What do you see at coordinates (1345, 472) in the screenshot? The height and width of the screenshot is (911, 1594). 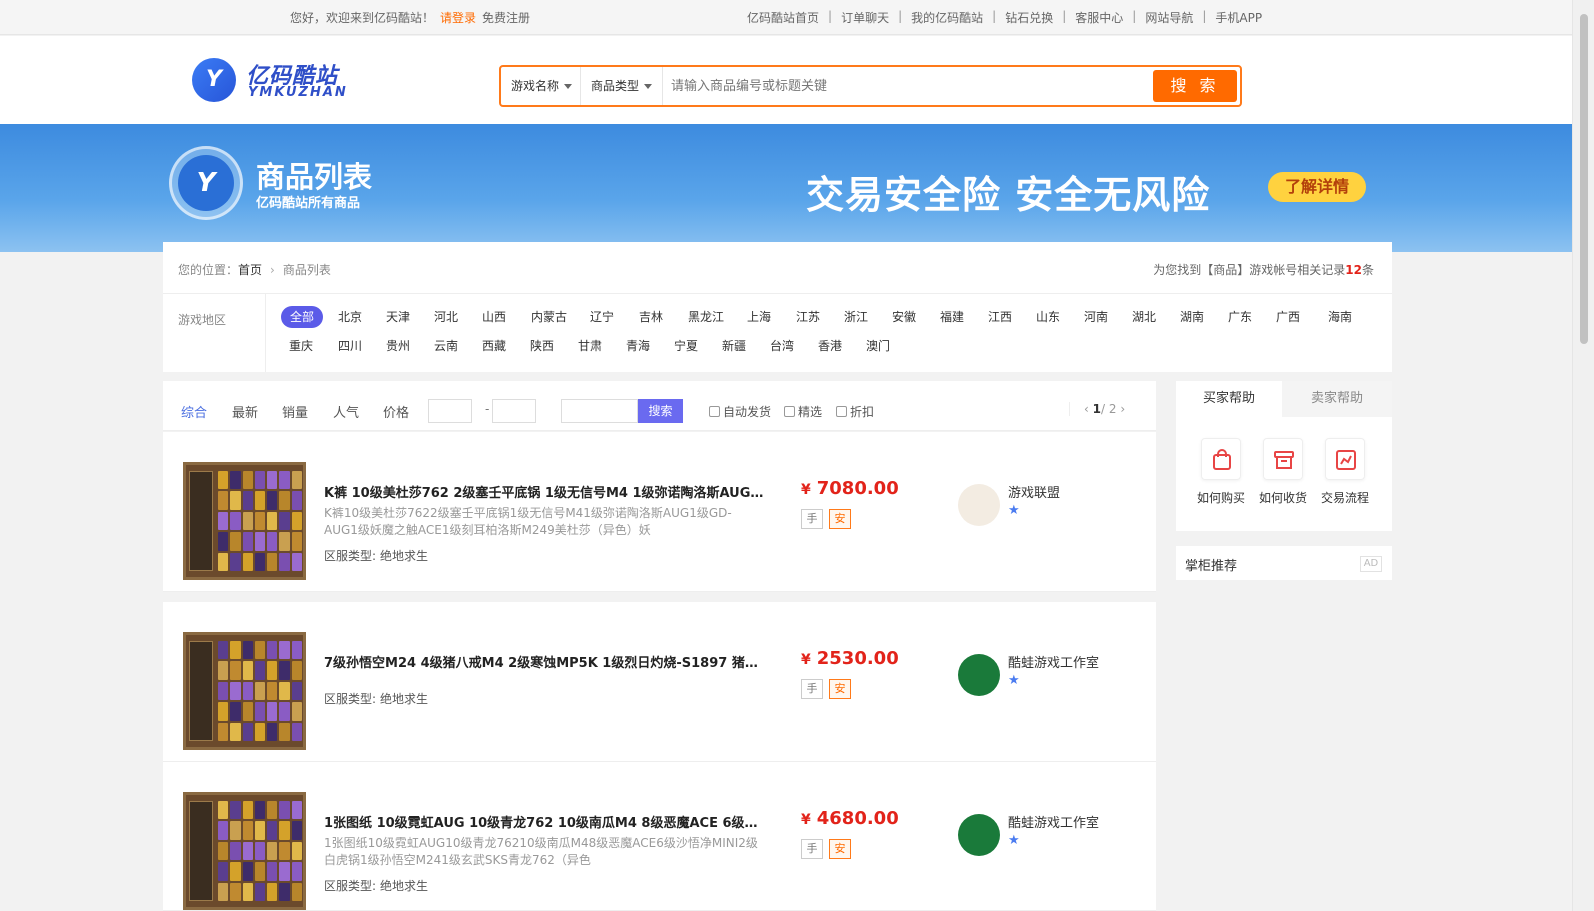 I see `help-trade-process: 交易流程` at bounding box center [1345, 472].